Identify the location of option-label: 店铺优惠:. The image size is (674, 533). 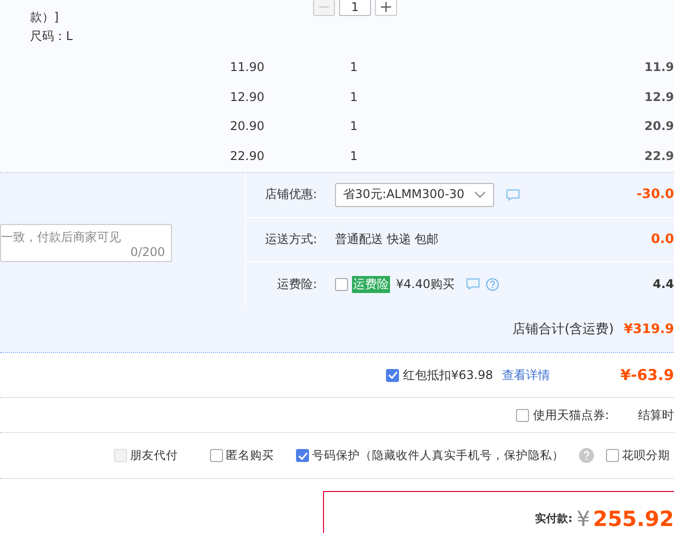
(290, 195).